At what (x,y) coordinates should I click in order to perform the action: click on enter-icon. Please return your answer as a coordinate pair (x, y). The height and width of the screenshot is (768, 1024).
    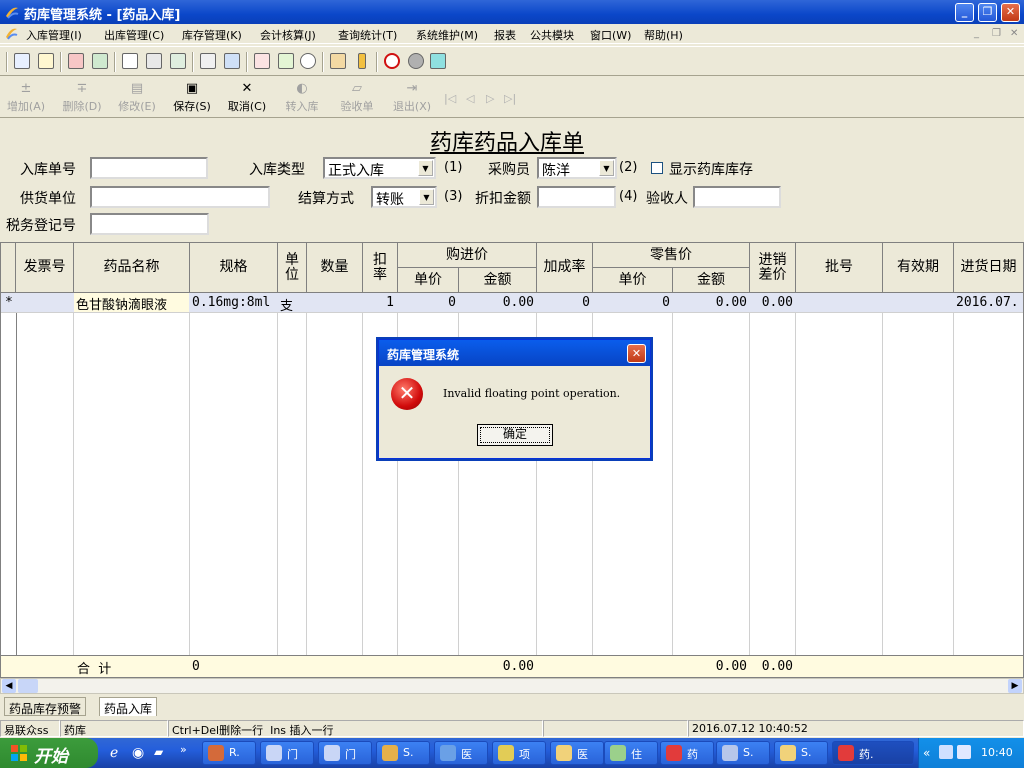
    Looking at the image, I should click on (22, 61).